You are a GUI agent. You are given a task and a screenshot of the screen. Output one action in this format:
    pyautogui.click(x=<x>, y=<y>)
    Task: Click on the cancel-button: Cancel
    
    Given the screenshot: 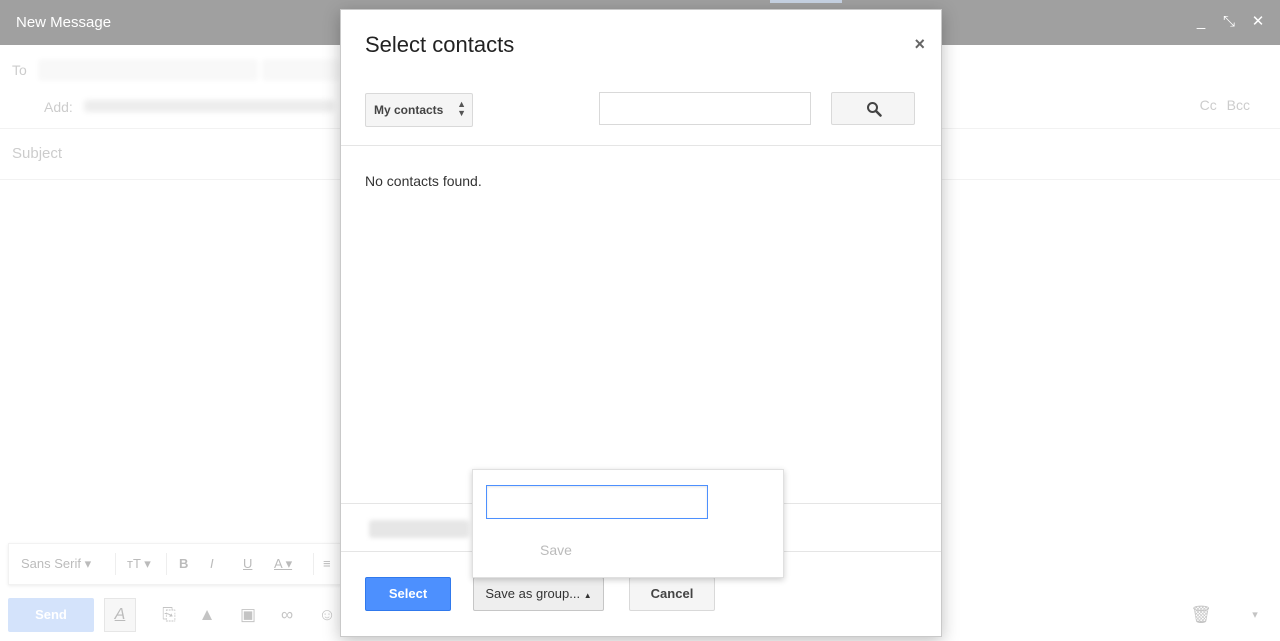 What is the action you would take?
    pyautogui.click(x=672, y=594)
    